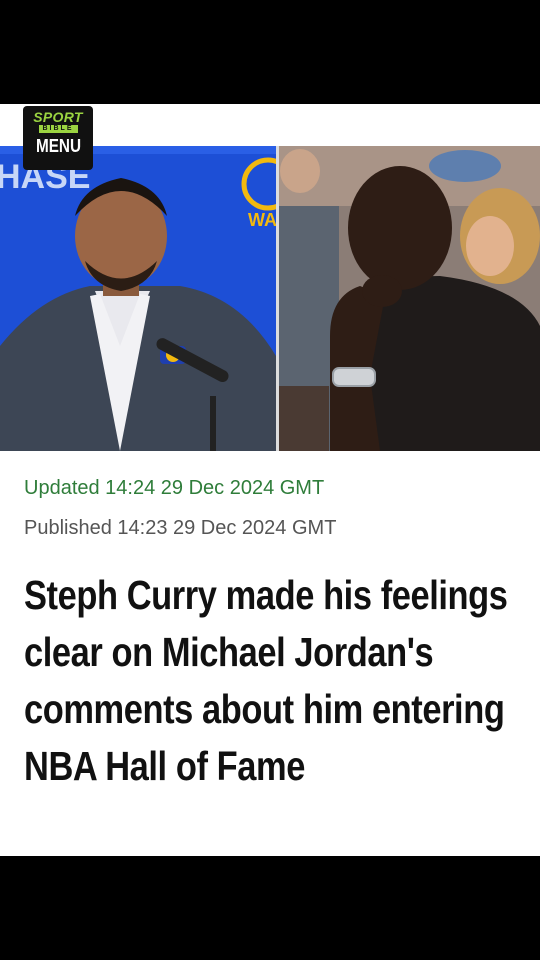 This screenshot has width=540, height=960. I want to click on image-divider, so click(277, 298).